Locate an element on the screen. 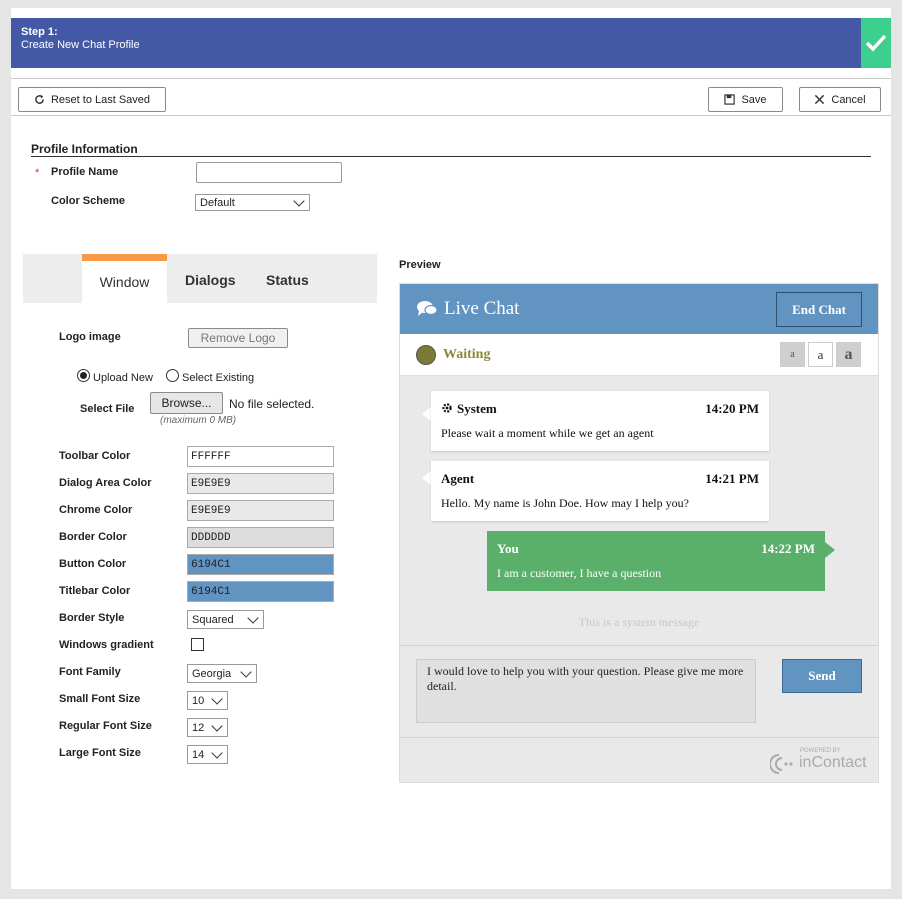 Image resolution: width=902 pixels, height=899 pixels. regular-font-value: 12 is located at coordinates (198, 727).